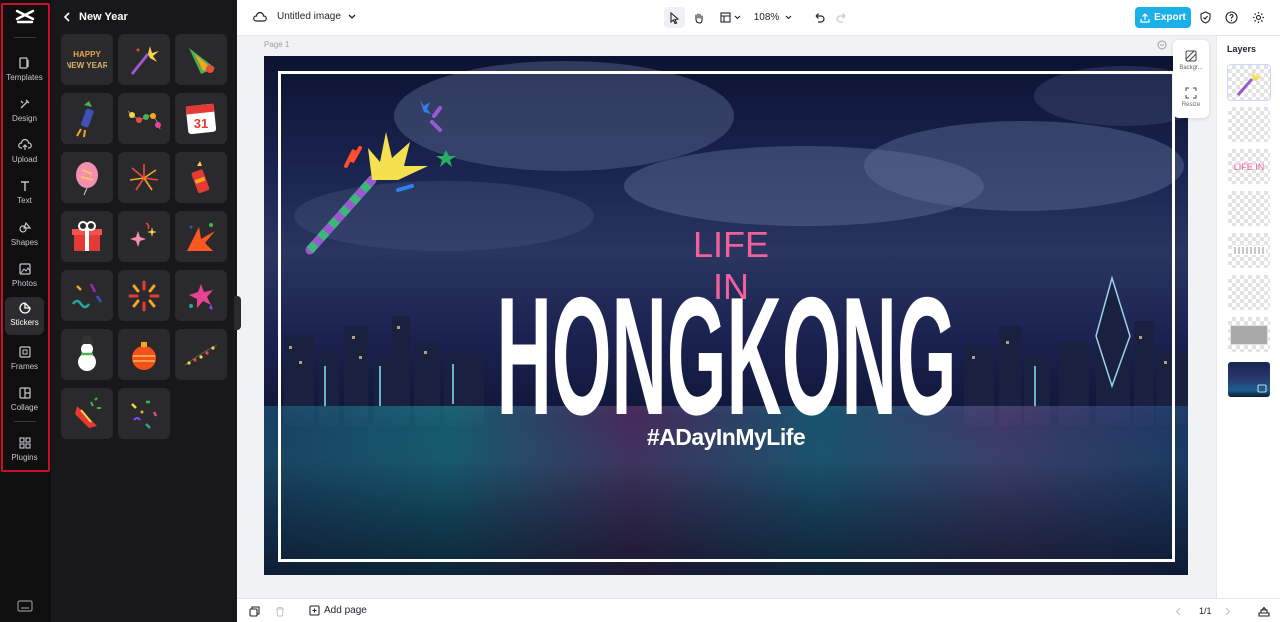 The width and height of the screenshot is (1280, 622). I want to click on layer-life-in-text: LIFE IN, so click(1249, 167).